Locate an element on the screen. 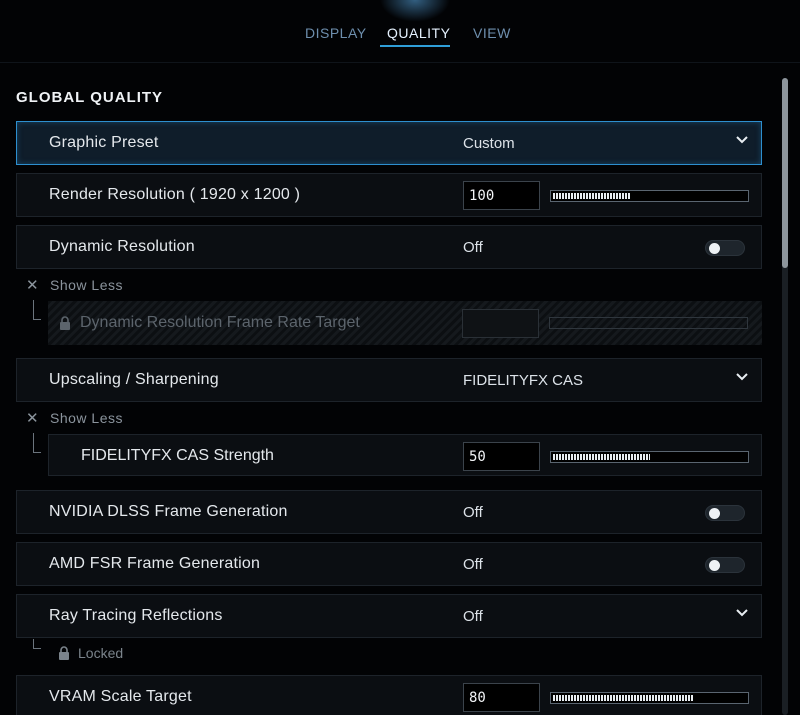  cas-strength-slider is located at coordinates (649, 457).